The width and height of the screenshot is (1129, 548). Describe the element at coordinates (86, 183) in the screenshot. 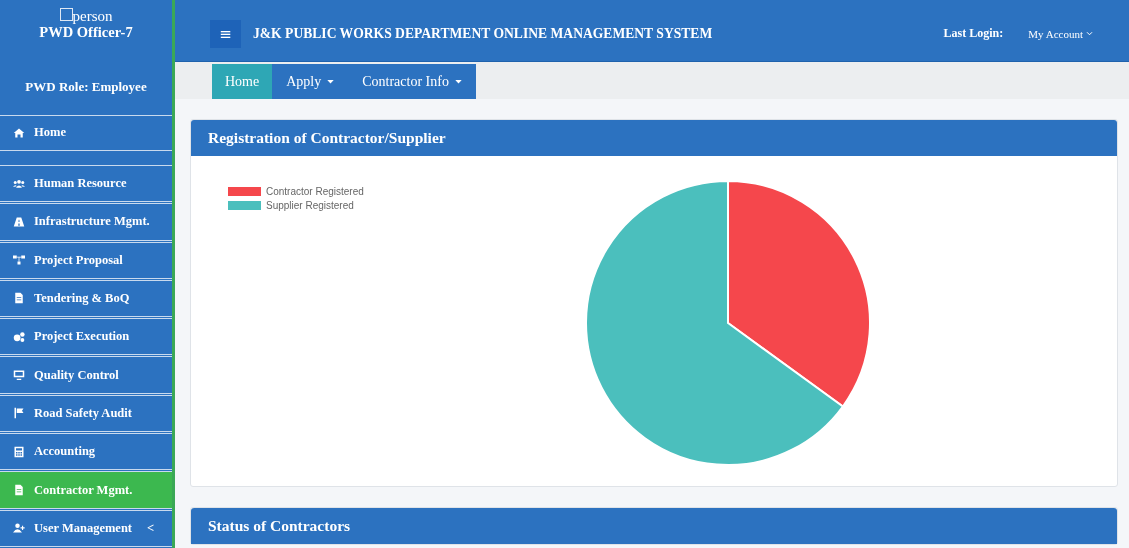

I see `sidebar-item: Human Resource` at that location.